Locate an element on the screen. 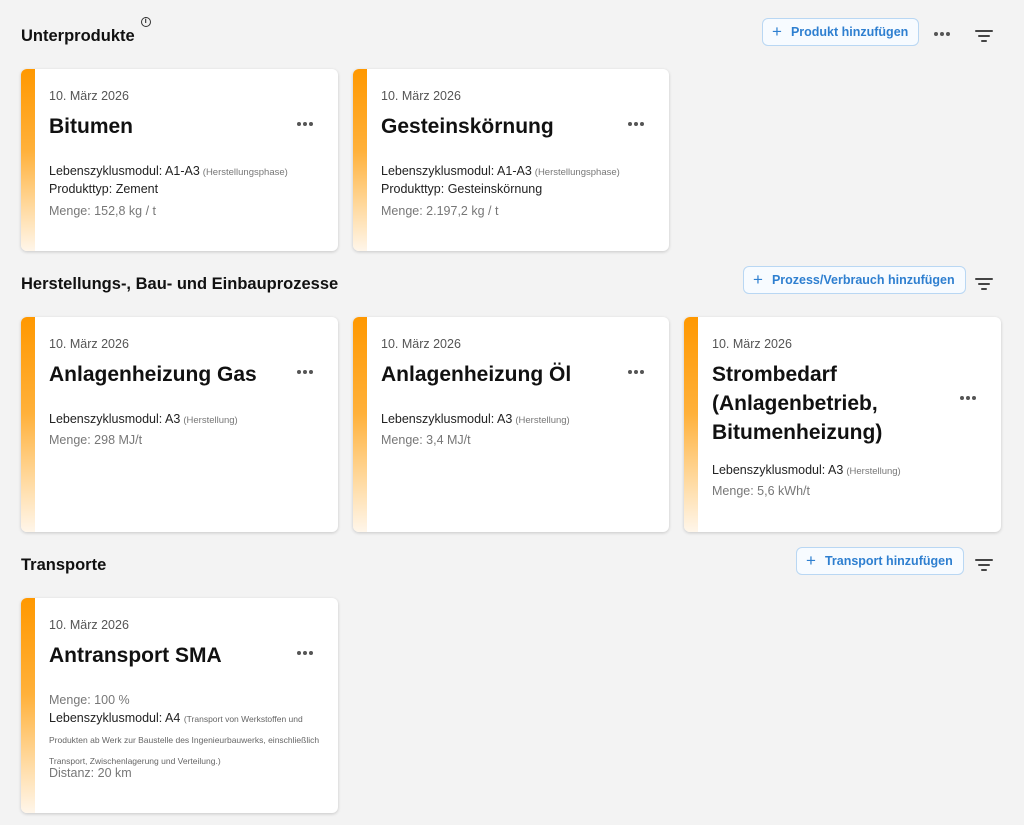  section-title-transports: Transporte is located at coordinates (64, 565).